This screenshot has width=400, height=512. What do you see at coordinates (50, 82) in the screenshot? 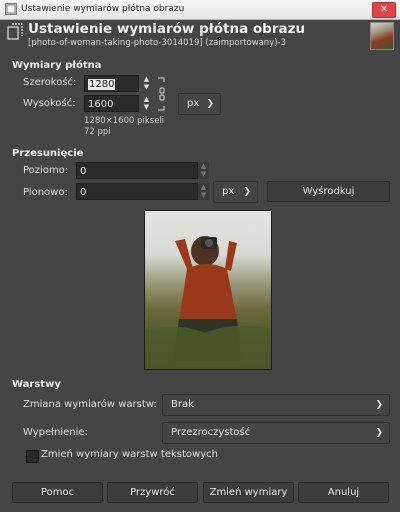
I see `width-label: Szerokość:` at bounding box center [50, 82].